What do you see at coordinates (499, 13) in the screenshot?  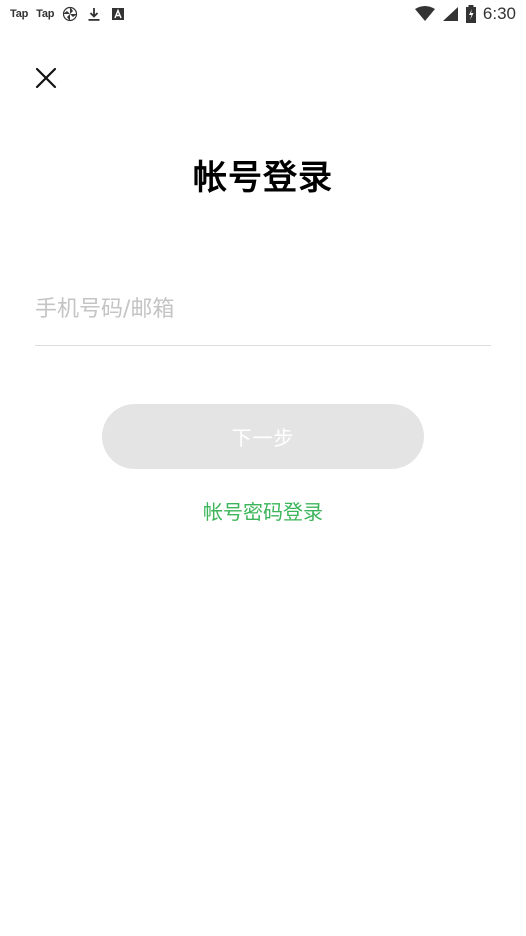 I see `status-time: 6:30` at bounding box center [499, 13].